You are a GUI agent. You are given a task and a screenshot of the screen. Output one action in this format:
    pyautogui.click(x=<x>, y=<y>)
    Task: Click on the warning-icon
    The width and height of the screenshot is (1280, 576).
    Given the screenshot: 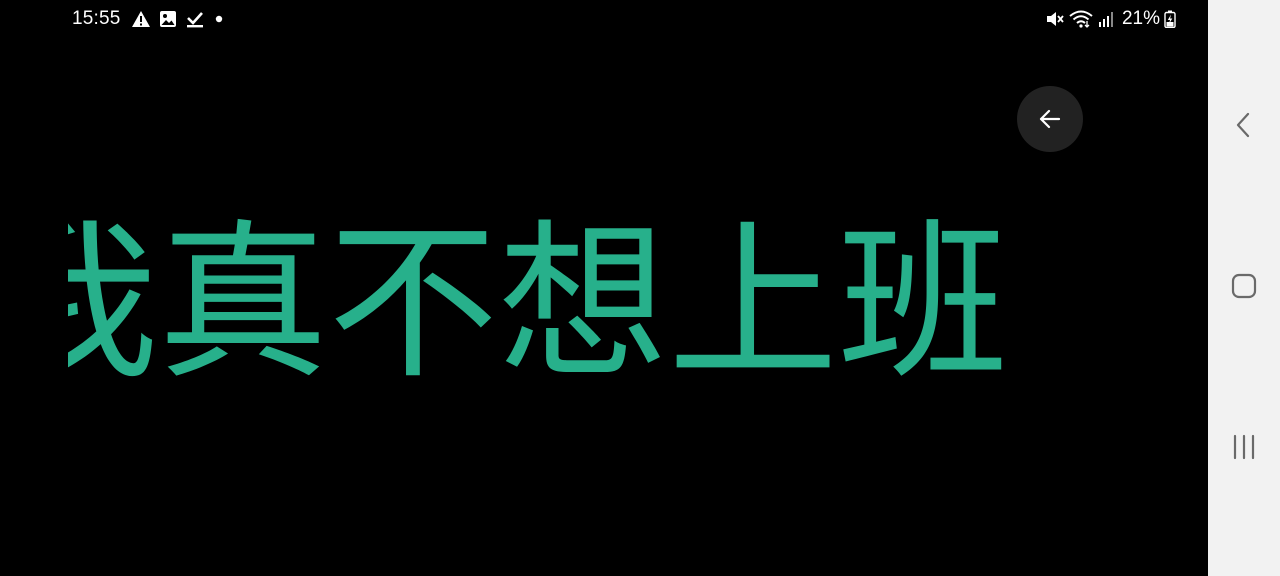 What is the action you would take?
    pyautogui.click(x=141, y=19)
    